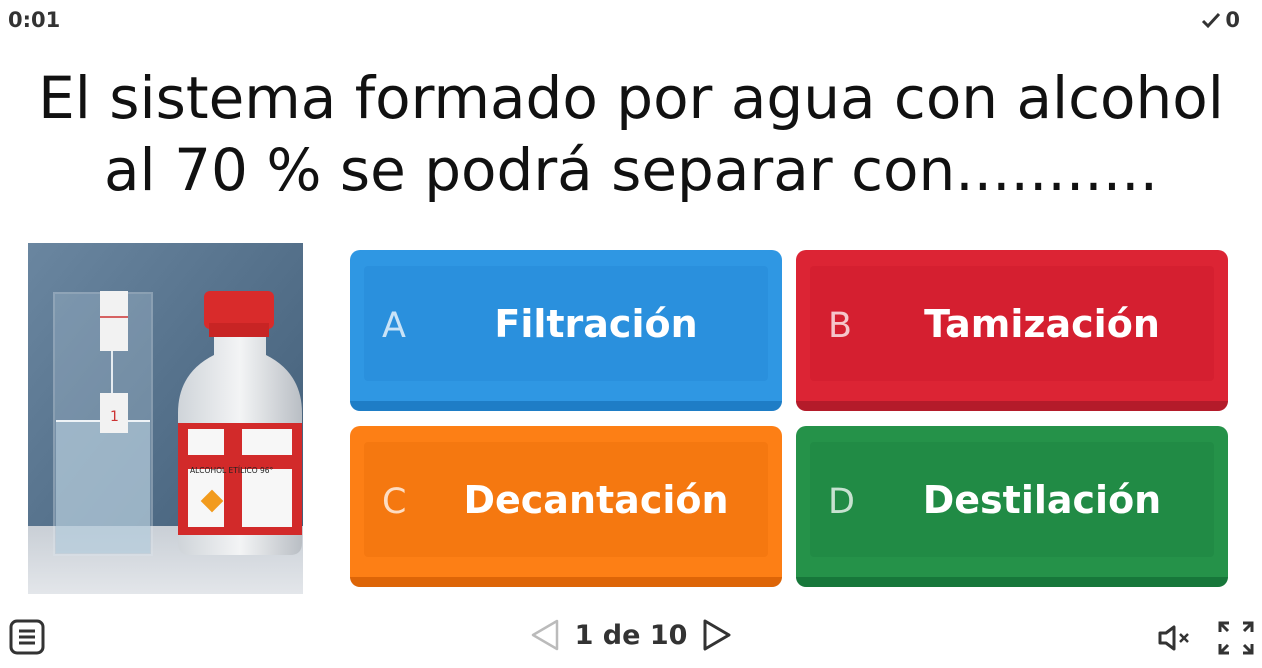 Image resolution: width=1262 pixels, height=668 pixels. I want to click on answer-option-d: D Destilación, so click(1012, 506).